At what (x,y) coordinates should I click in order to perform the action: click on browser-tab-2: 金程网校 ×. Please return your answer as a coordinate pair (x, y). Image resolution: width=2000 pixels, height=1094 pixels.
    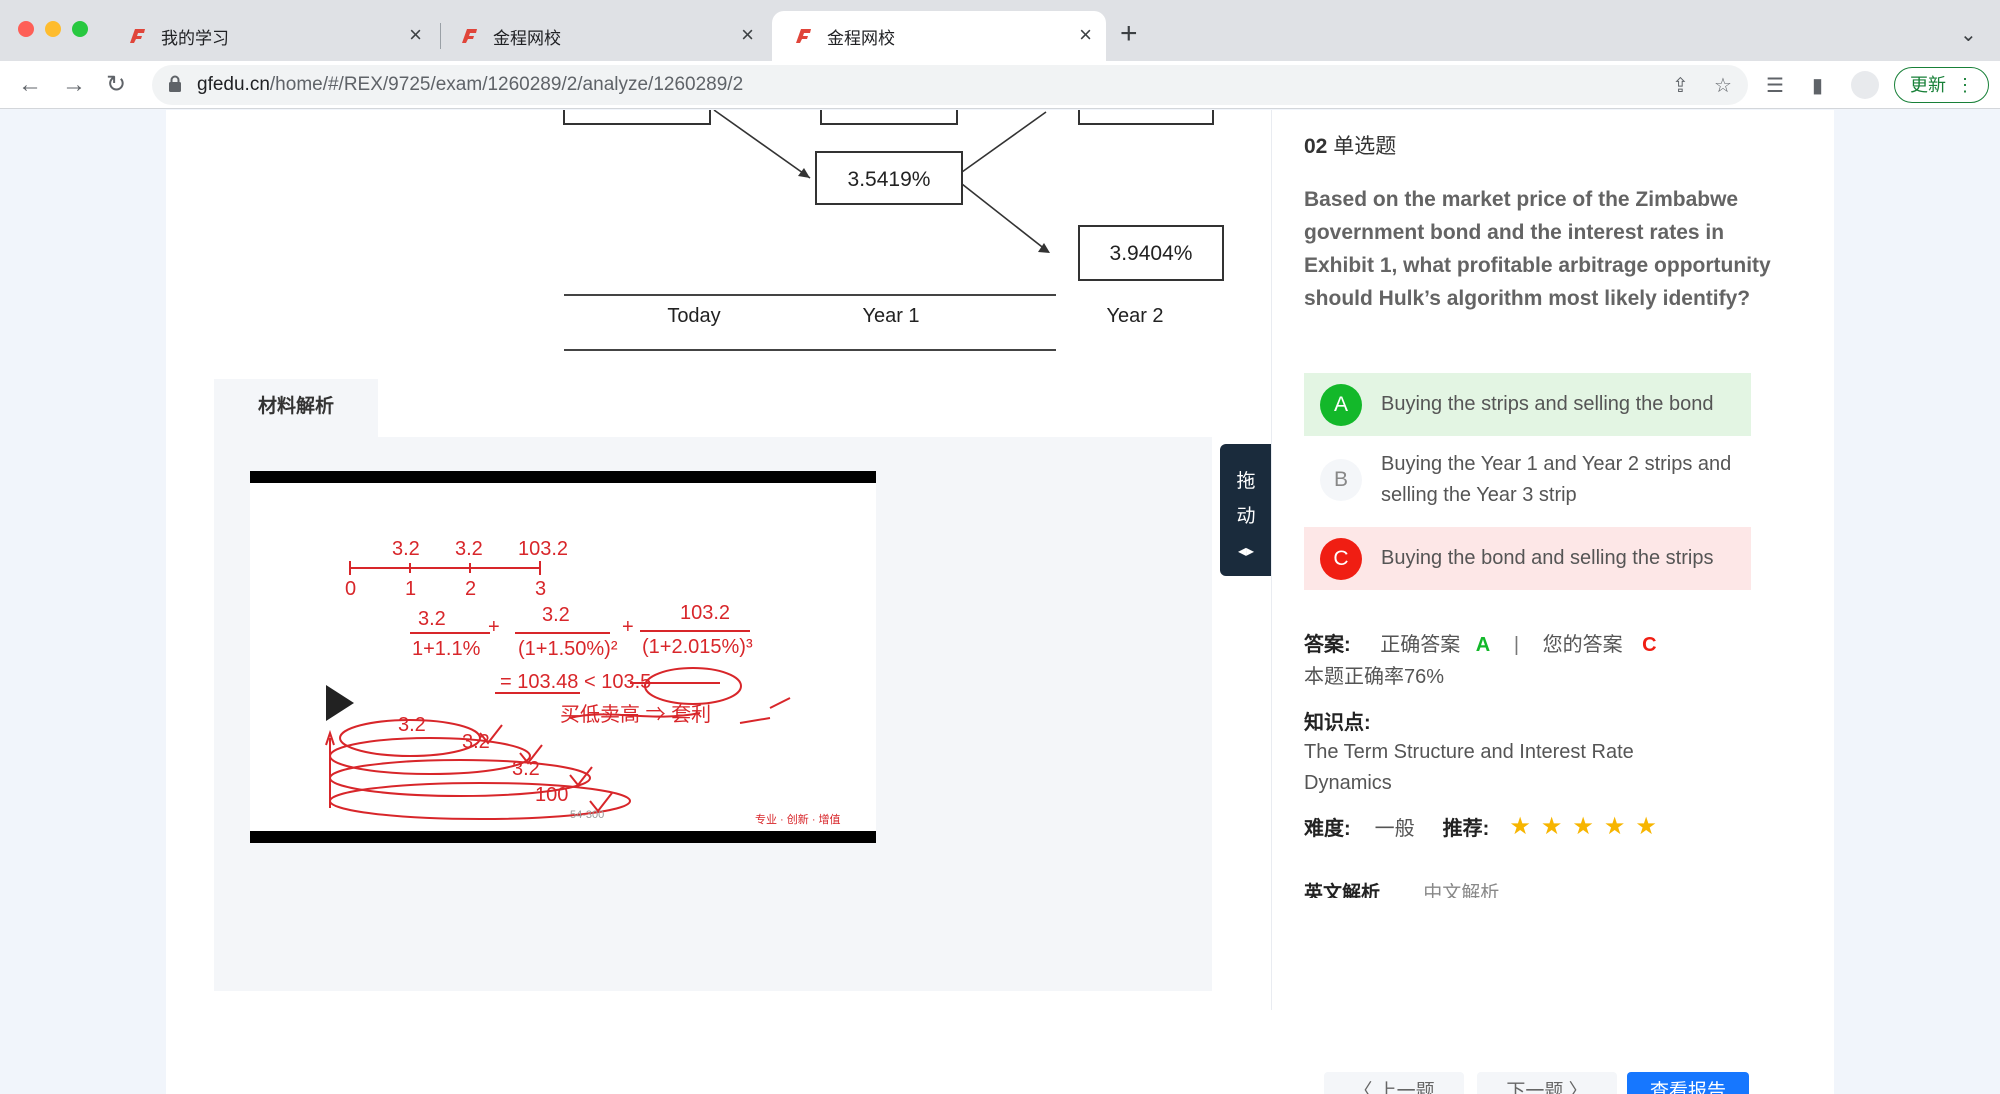
    Looking at the image, I should click on (603, 36).